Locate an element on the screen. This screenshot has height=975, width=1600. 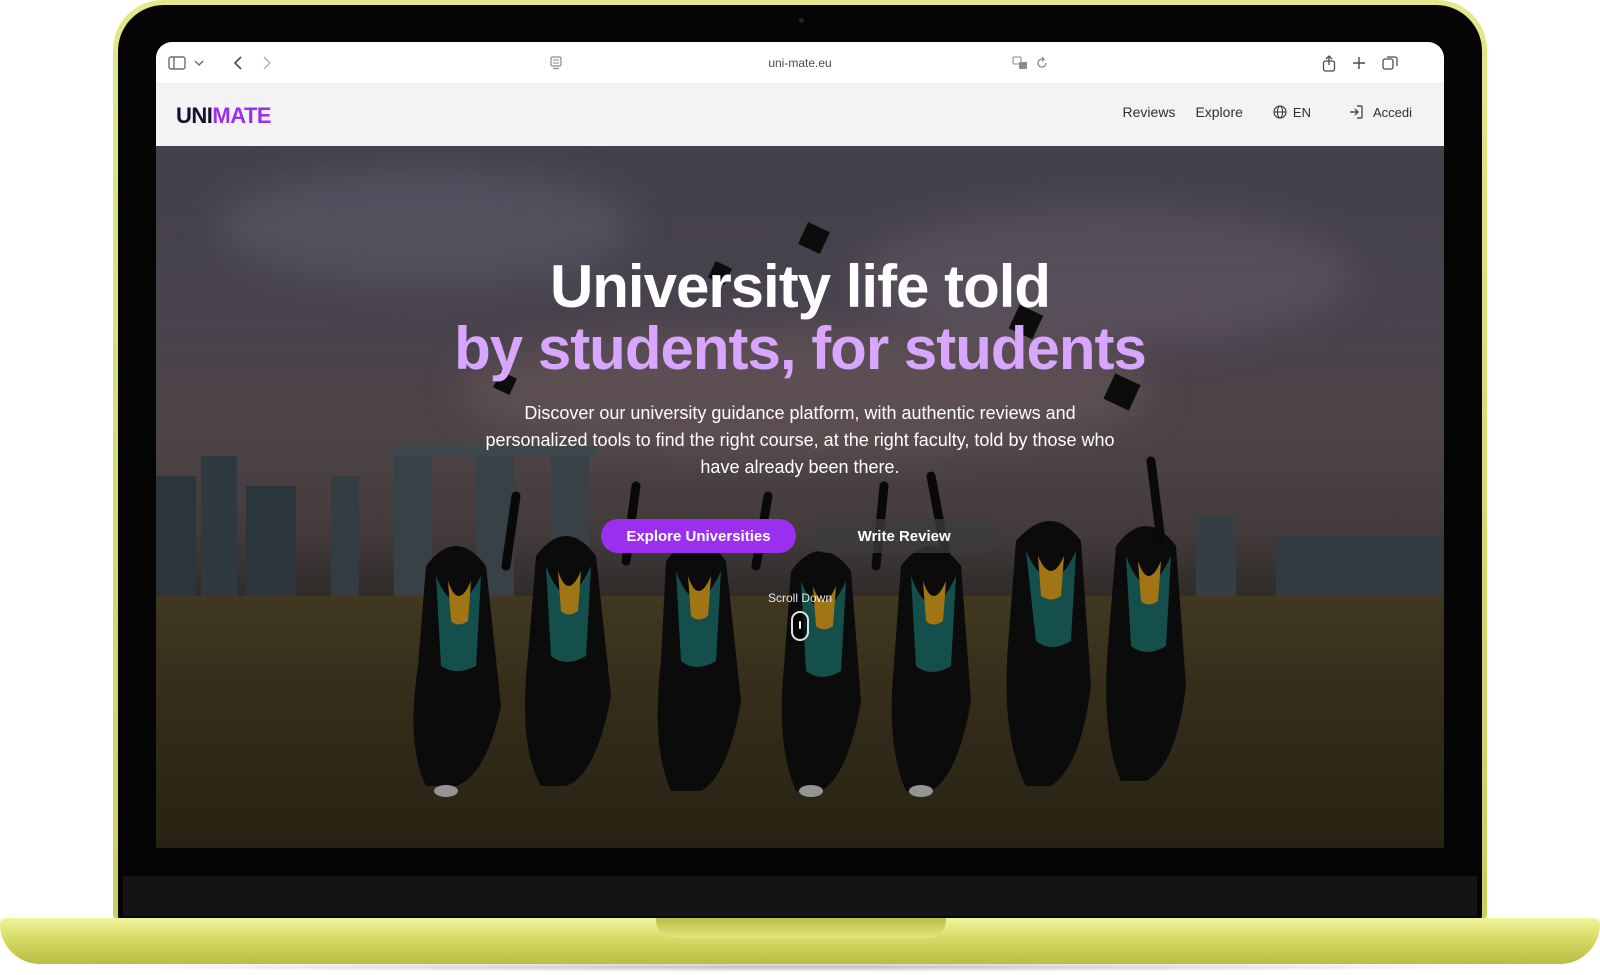
globe-icon is located at coordinates (1280, 112).